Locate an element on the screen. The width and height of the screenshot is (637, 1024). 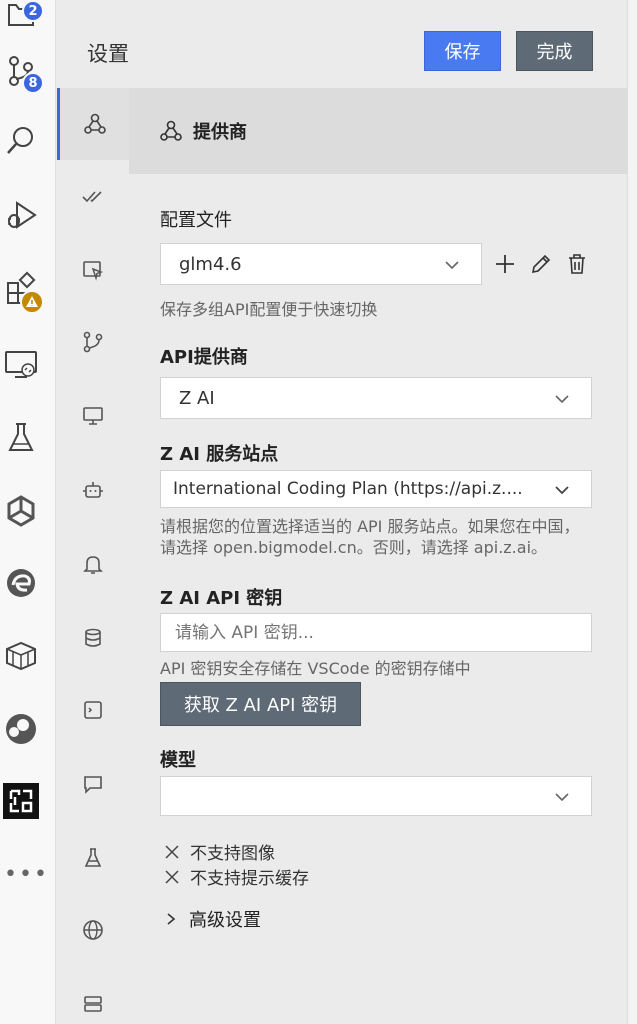
capability-image: 不支持图像 is located at coordinates (219, 851).